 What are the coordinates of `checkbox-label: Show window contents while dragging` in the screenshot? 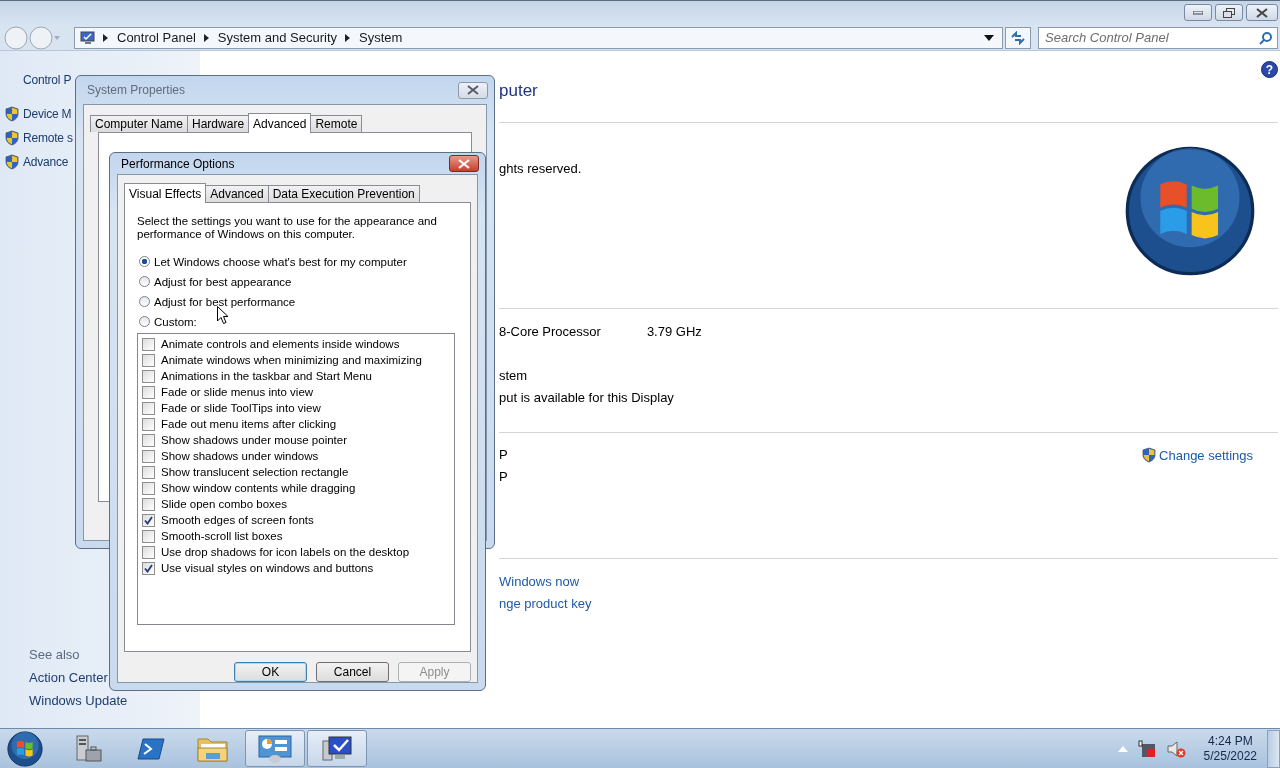 It's located at (258, 488).